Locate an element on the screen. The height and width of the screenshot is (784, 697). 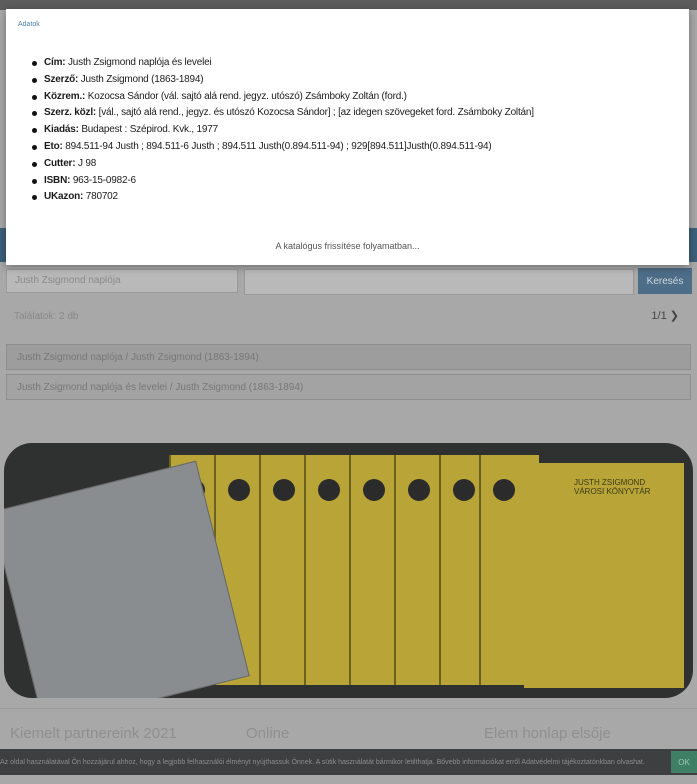
detail-label: ISBN: is located at coordinates (57, 180).